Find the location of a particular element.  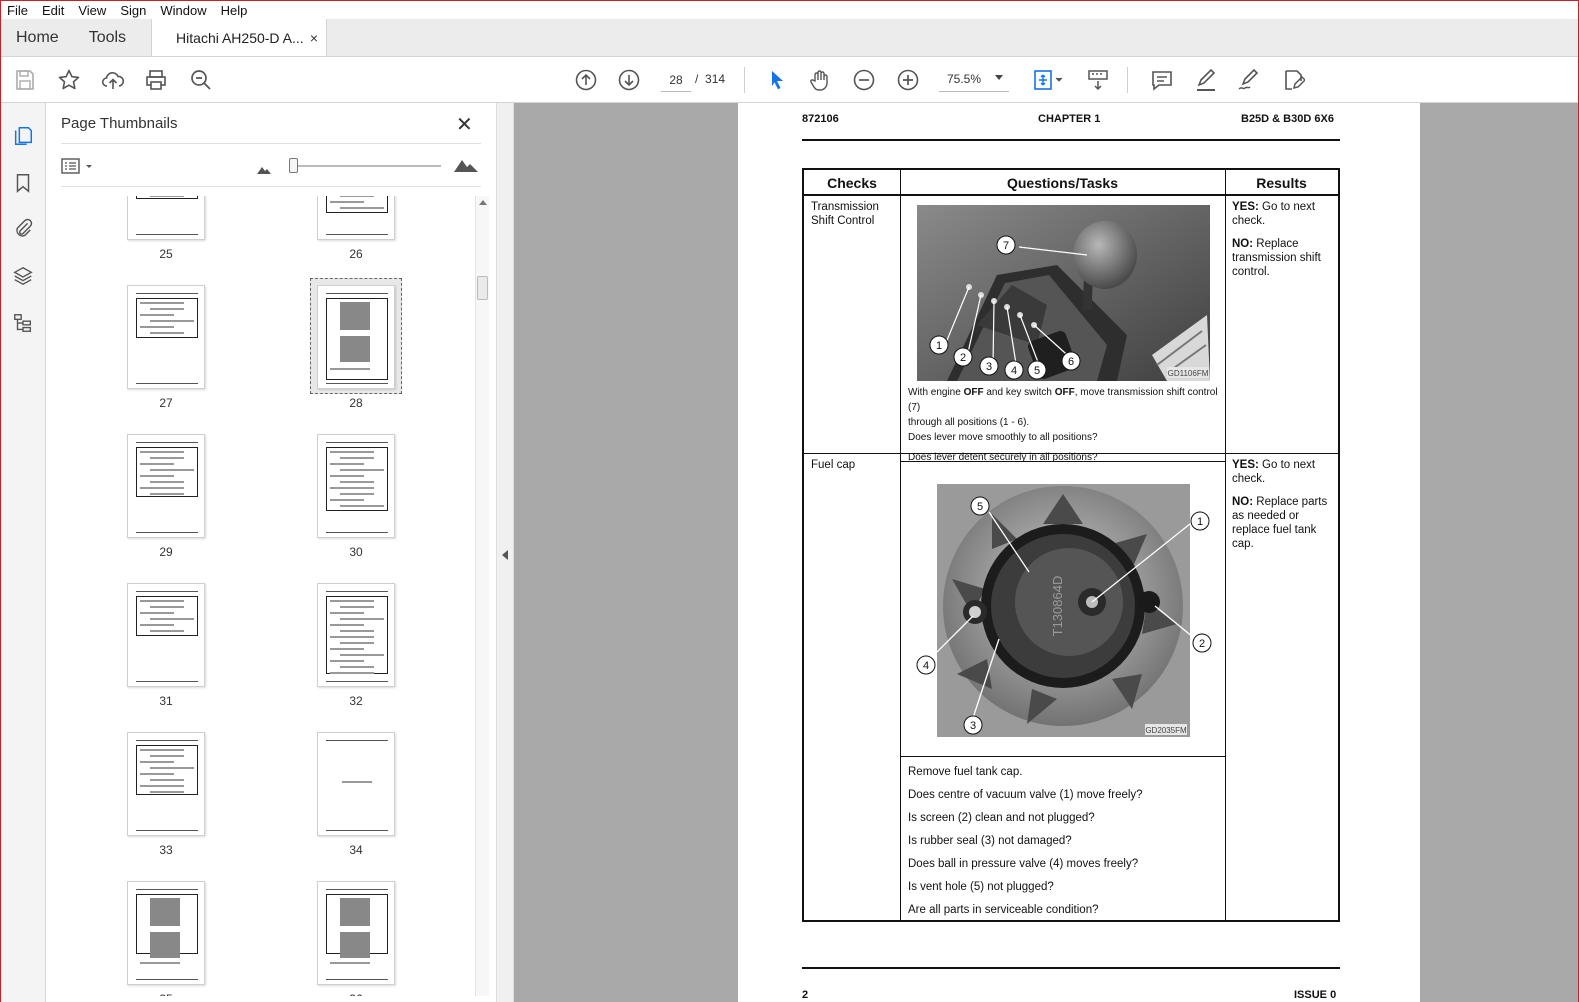

upload-cloud-icon is located at coordinates (113, 80).